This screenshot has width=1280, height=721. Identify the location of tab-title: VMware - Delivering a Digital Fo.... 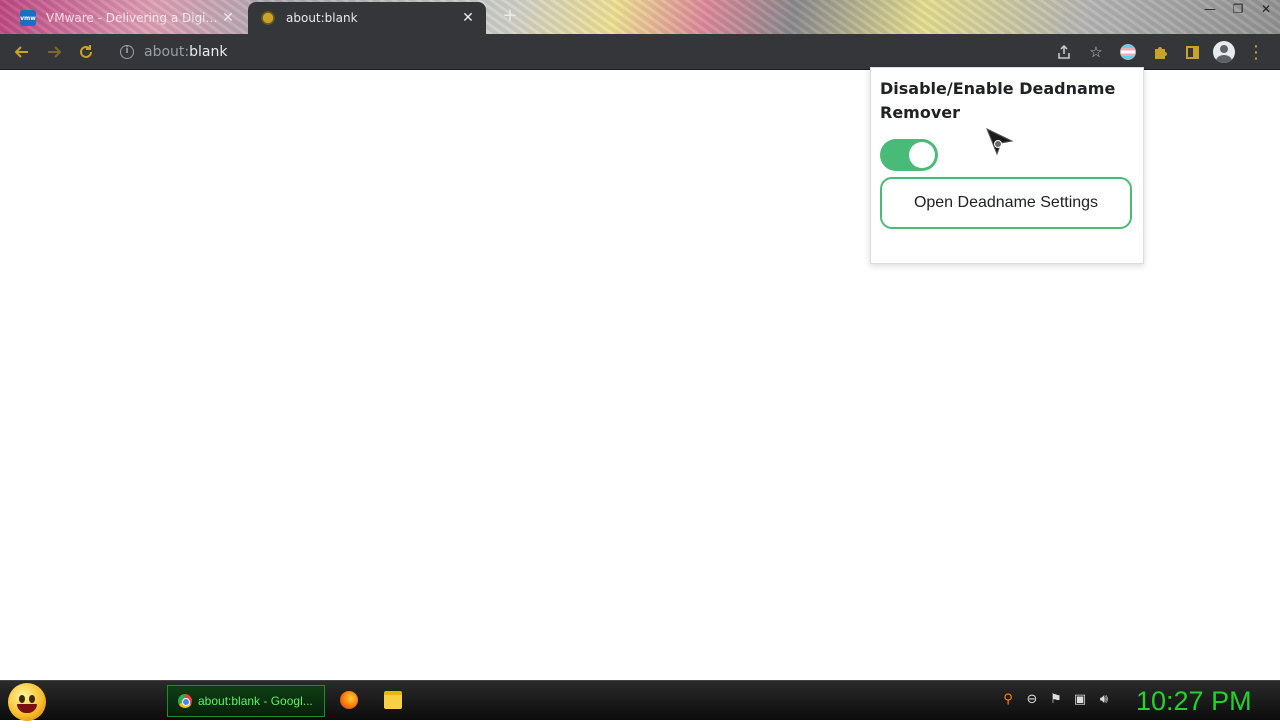
(132, 18).